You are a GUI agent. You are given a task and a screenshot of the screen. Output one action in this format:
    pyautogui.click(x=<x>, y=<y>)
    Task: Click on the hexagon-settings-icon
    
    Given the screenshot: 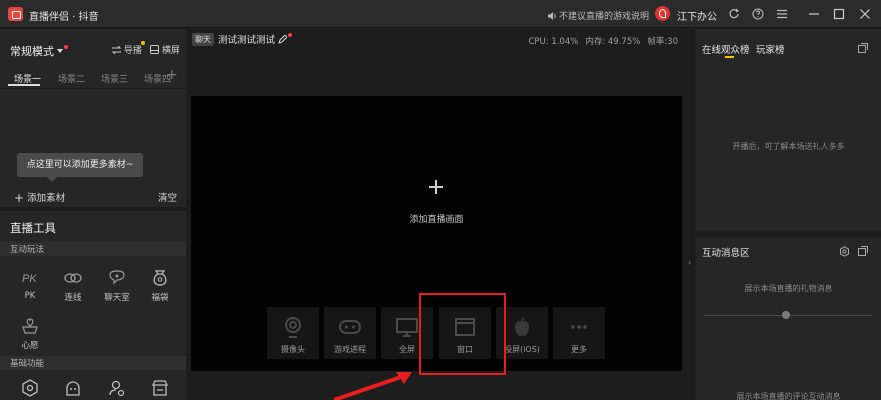 What is the action you would take?
    pyautogui.click(x=30, y=388)
    